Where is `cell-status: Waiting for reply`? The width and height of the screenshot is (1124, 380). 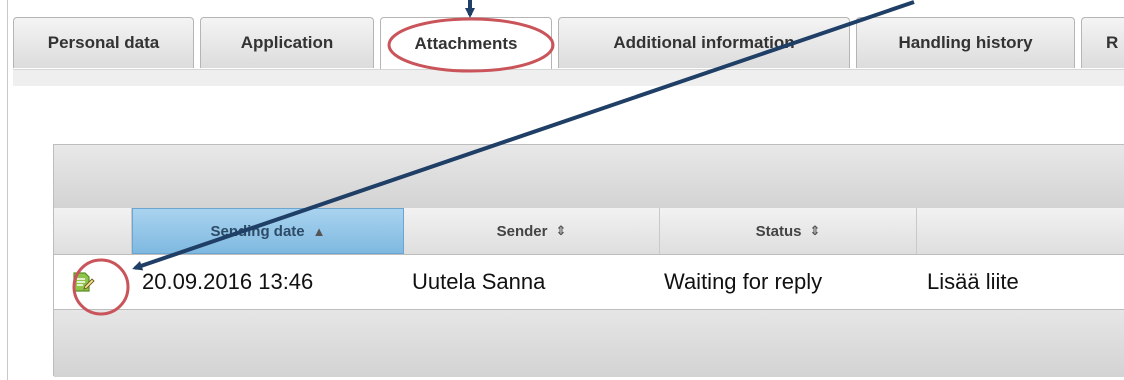
cell-status: Waiting for reply is located at coordinates (743, 281).